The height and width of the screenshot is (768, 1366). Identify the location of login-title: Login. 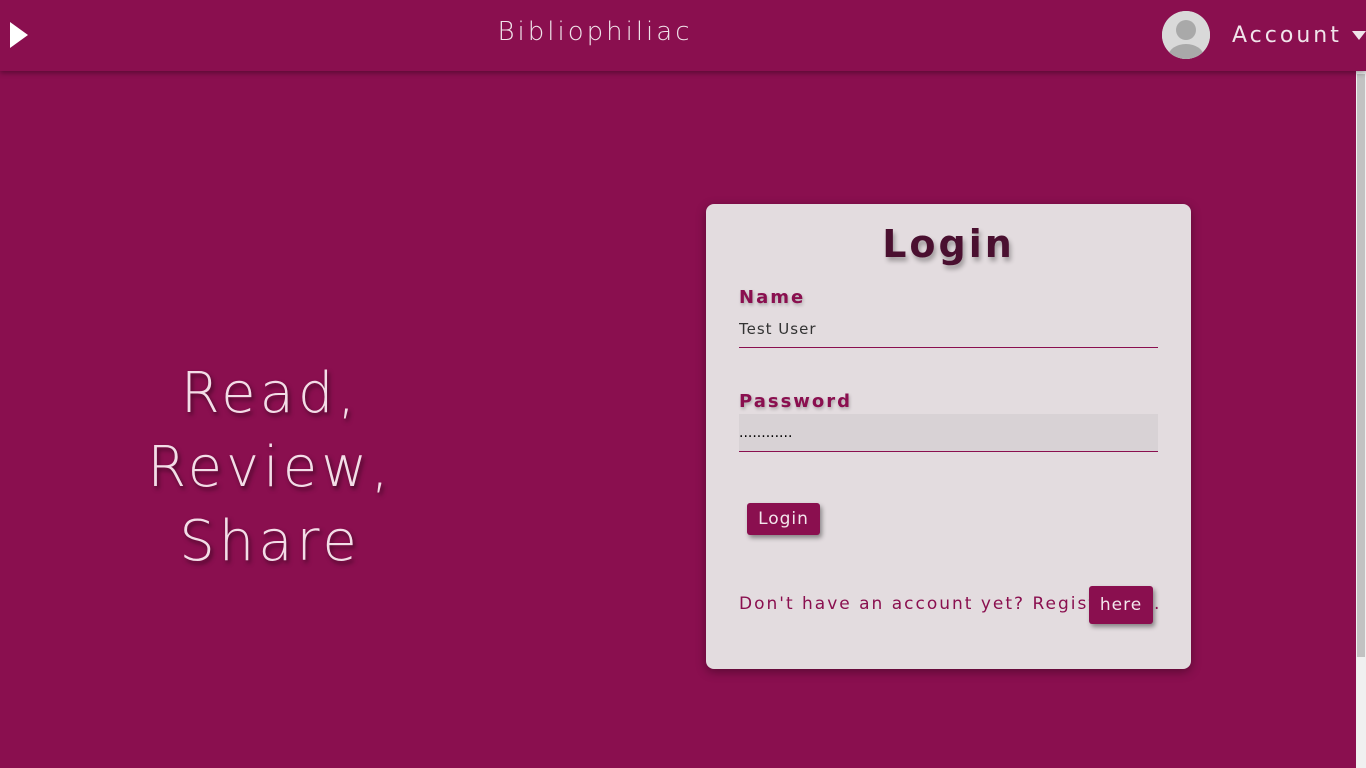
(948, 244).